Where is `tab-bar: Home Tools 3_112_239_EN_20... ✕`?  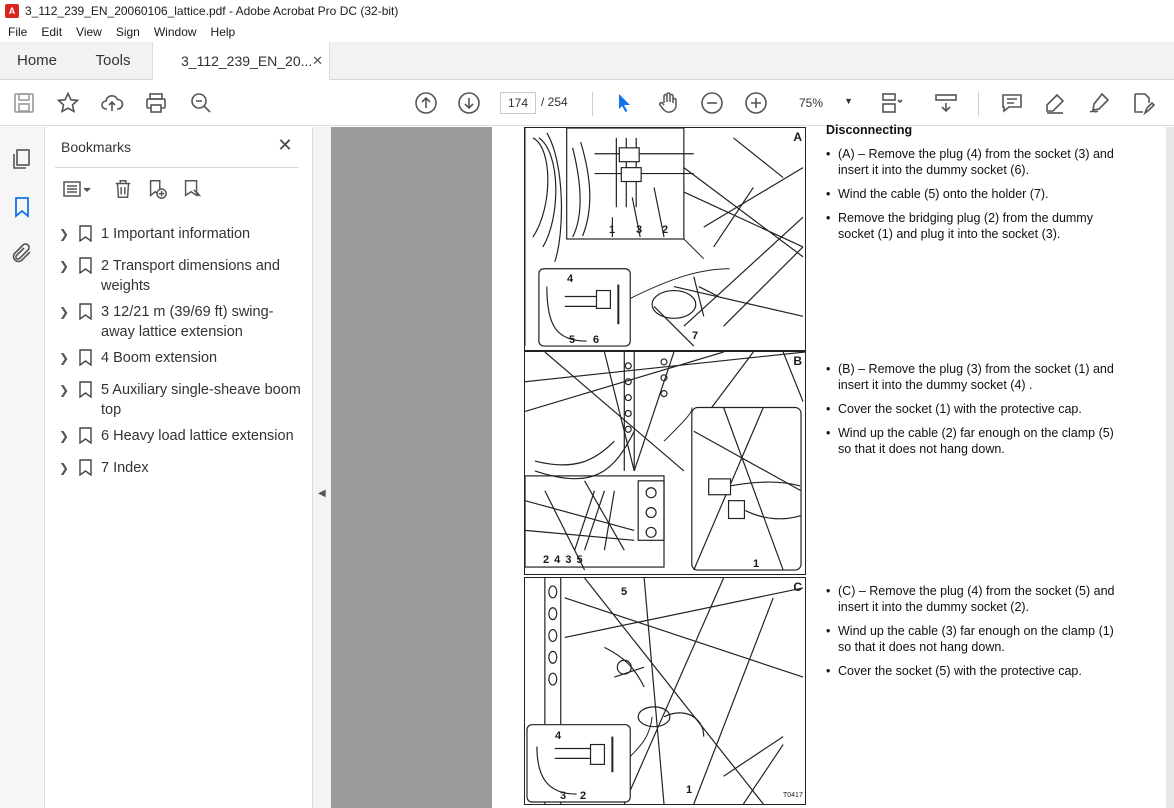
tab-bar: Home Tools 3_112_239_EN_20... ✕ is located at coordinates (587, 61).